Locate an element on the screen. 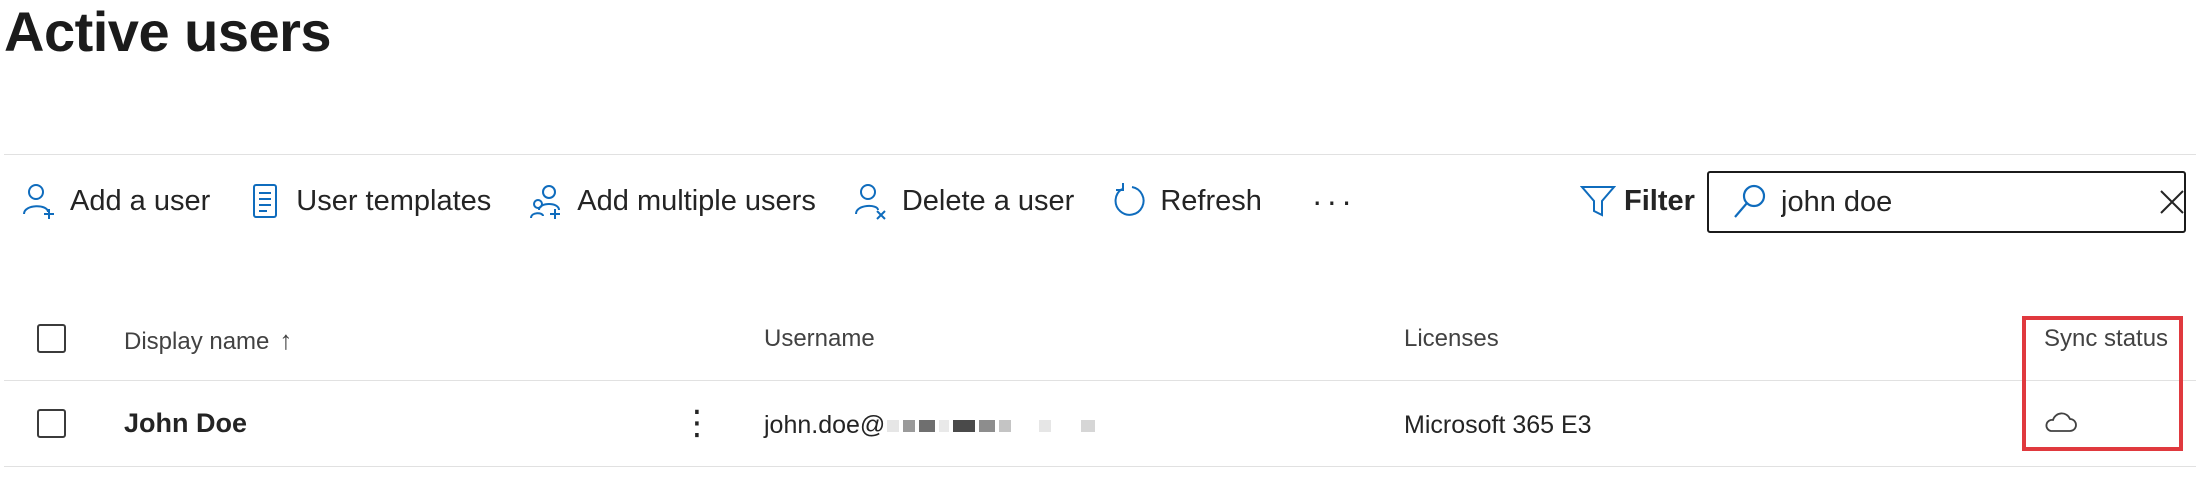  user-licenses: Microsoft 365 E3 is located at coordinates (1498, 425).